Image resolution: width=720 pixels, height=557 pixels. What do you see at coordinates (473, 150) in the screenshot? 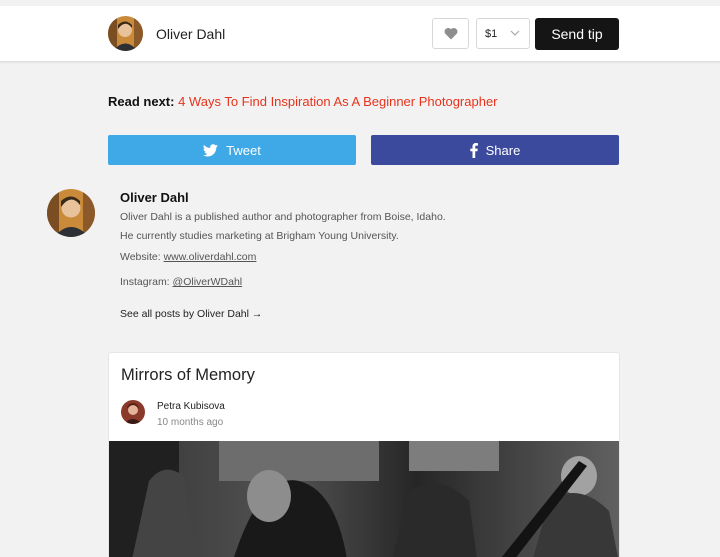
I see `facebook-icon` at bounding box center [473, 150].